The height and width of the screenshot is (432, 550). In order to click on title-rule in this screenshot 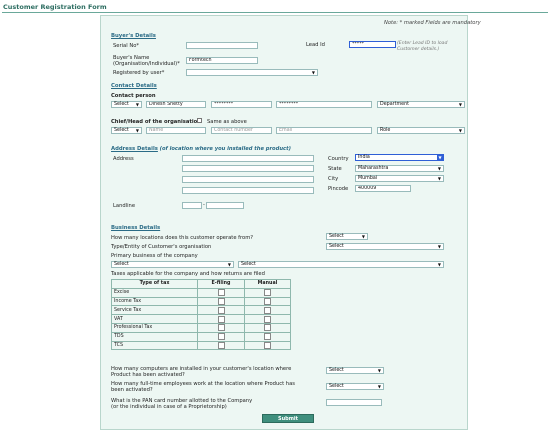, I will do `click(275, 12)`.